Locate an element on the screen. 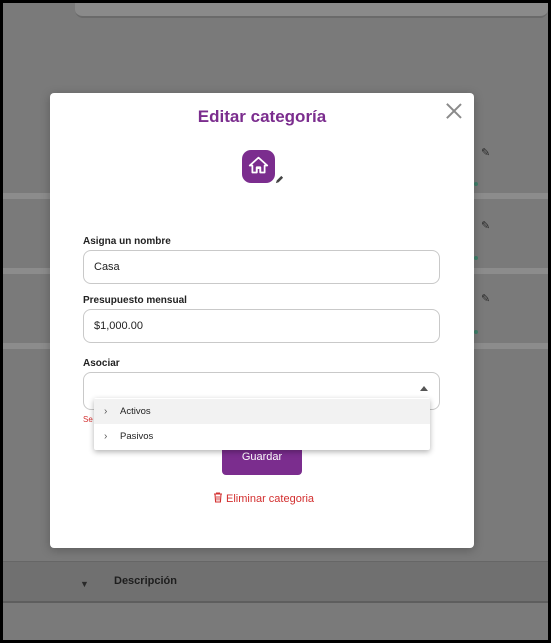 This screenshot has height=643, width=551. name-input: Casa is located at coordinates (261, 267).